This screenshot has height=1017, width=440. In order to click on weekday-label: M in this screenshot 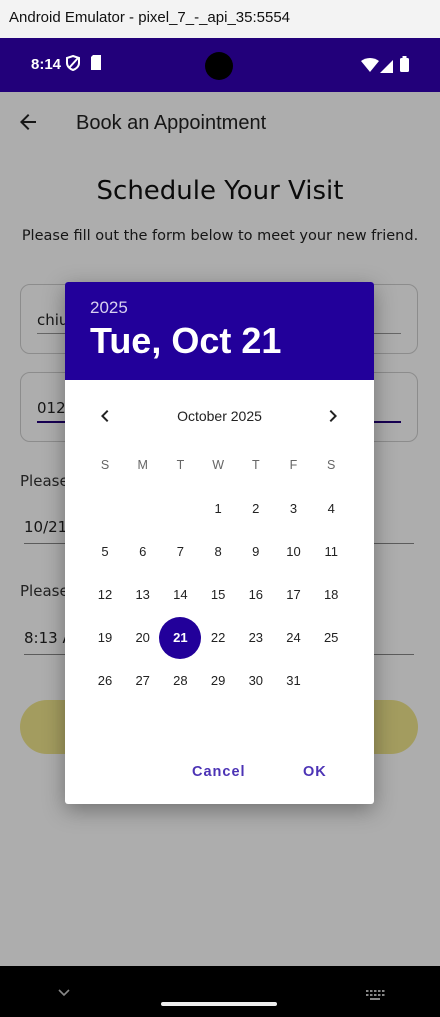, I will do `click(142, 465)`.